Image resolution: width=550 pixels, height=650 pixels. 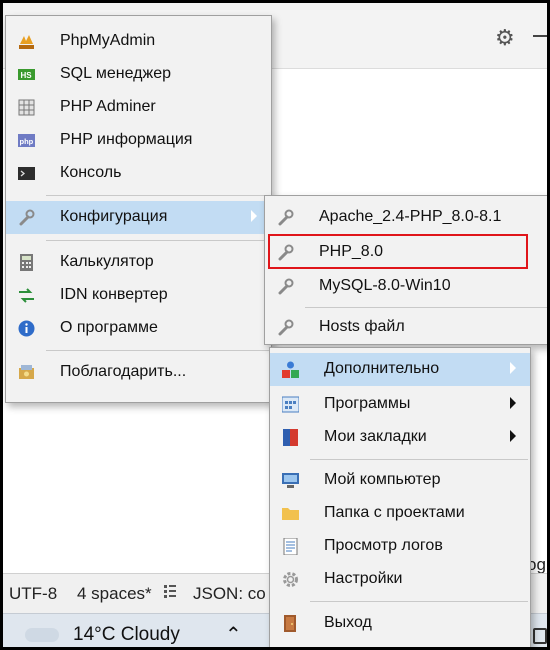 What do you see at coordinates (383, 545) in the screenshot?
I see `menu-item-label: Просмотр логов` at bounding box center [383, 545].